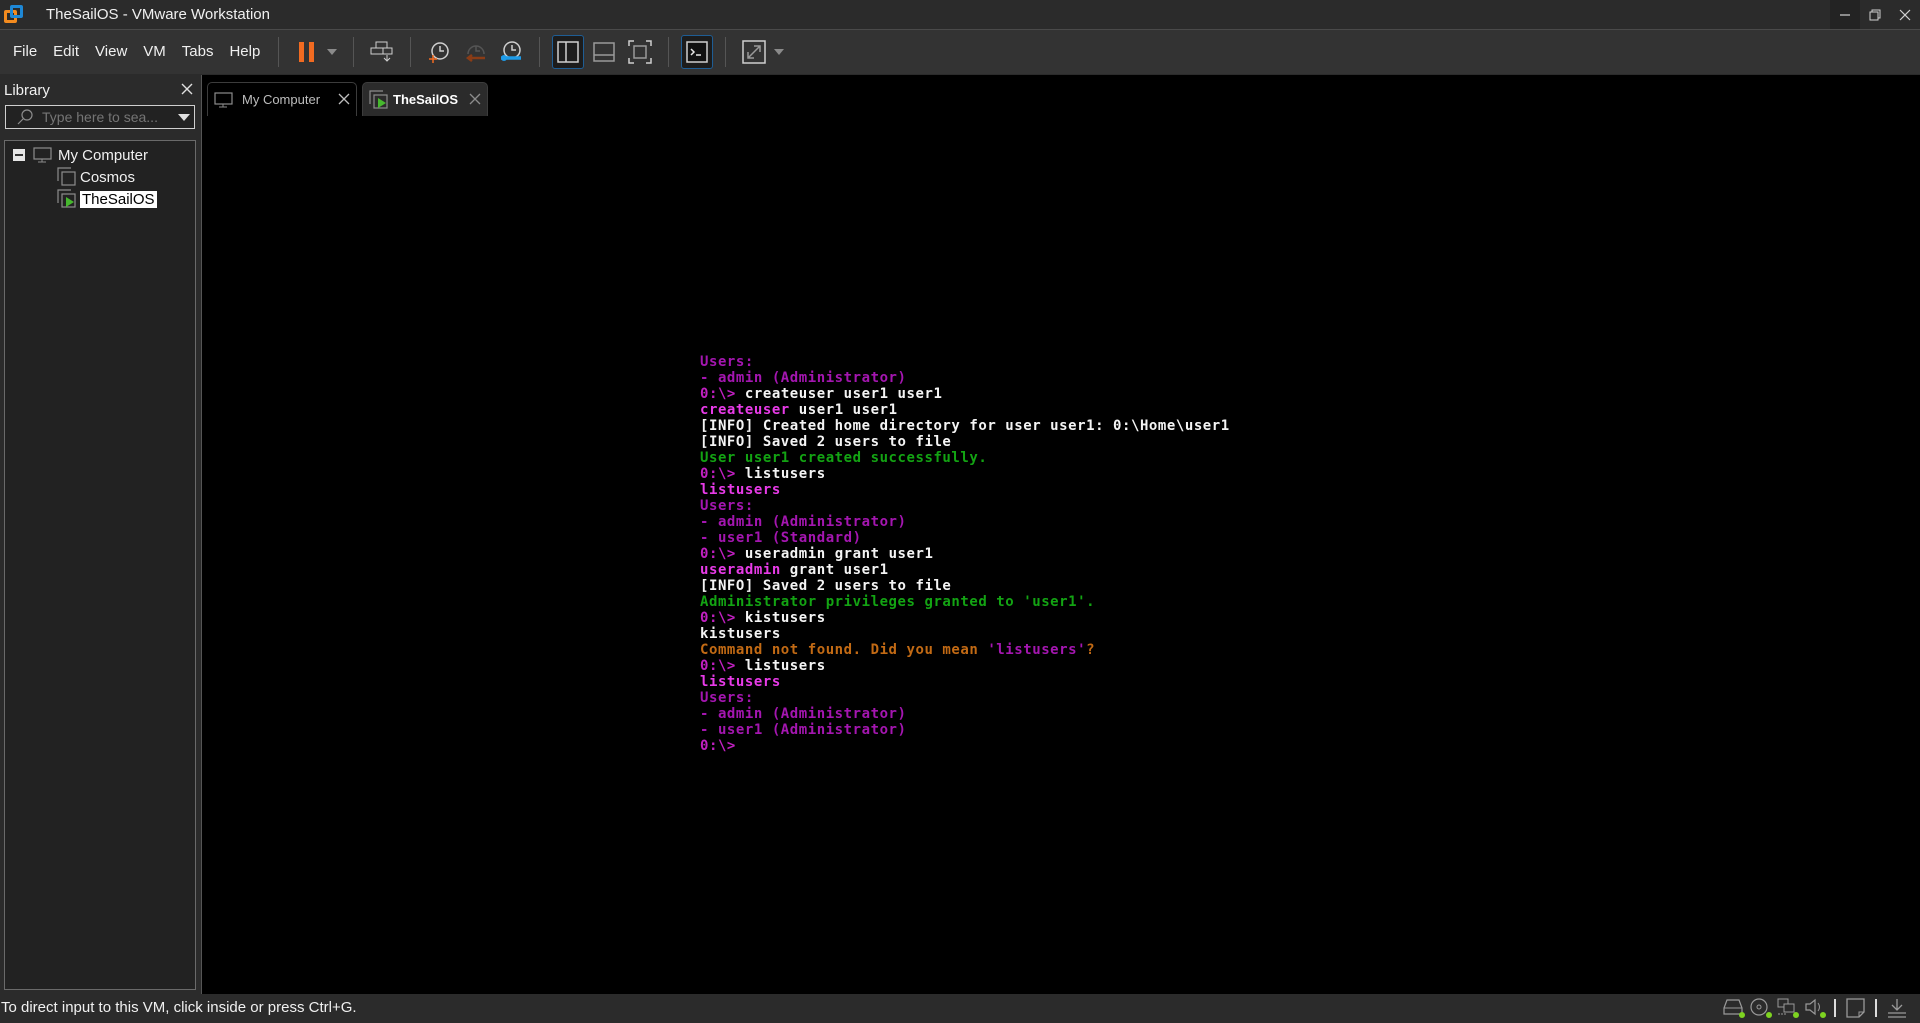 The height and width of the screenshot is (1023, 1920). I want to click on tree-label: TheSailOS, so click(118, 199).